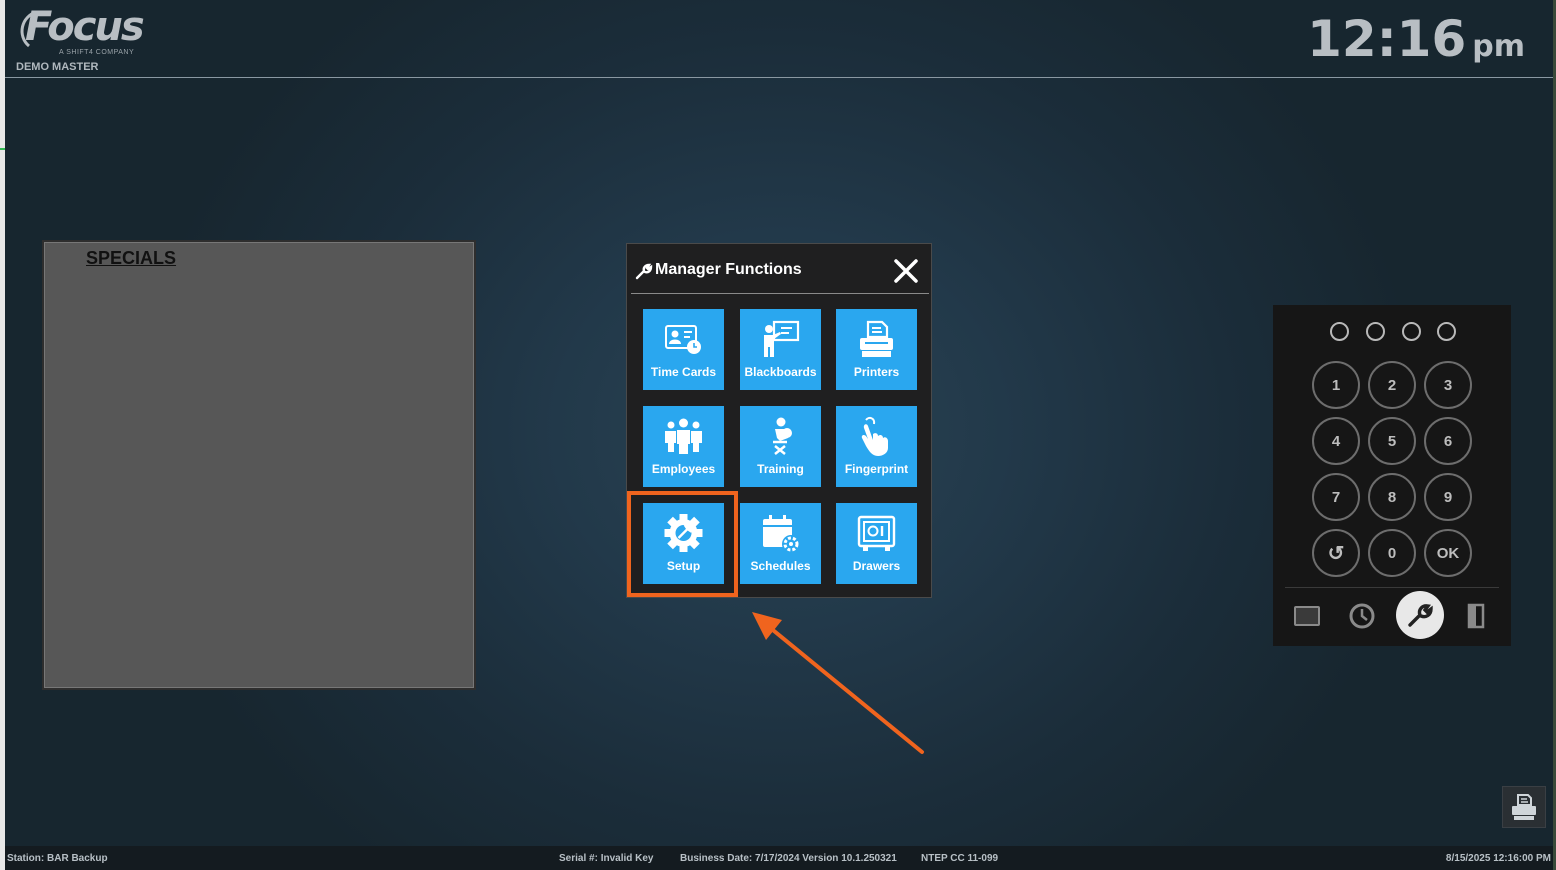  Describe the element at coordinates (876, 469) in the screenshot. I see `tile-label: Fingerprint` at that location.